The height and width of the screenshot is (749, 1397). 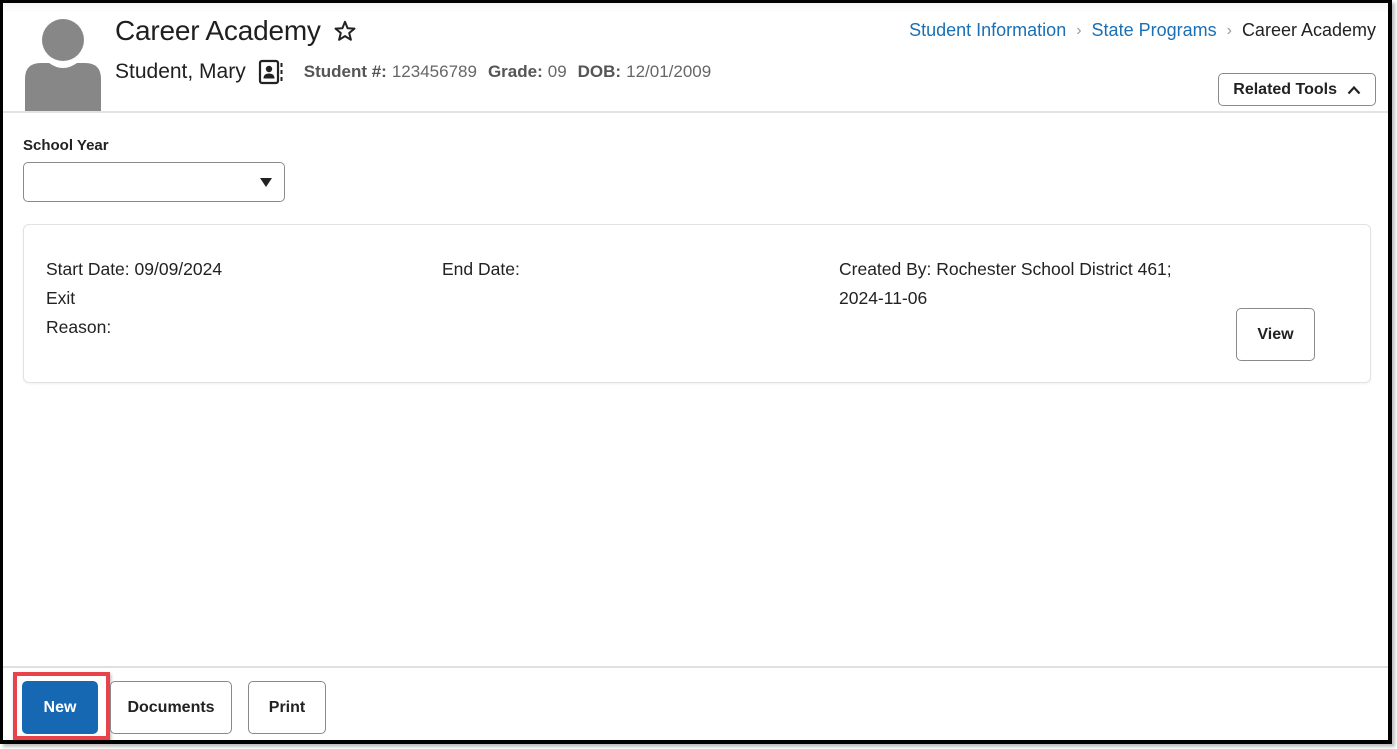 What do you see at coordinates (557, 71) in the screenshot?
I see `grade-value: 09` at bounding box center [557, 71].